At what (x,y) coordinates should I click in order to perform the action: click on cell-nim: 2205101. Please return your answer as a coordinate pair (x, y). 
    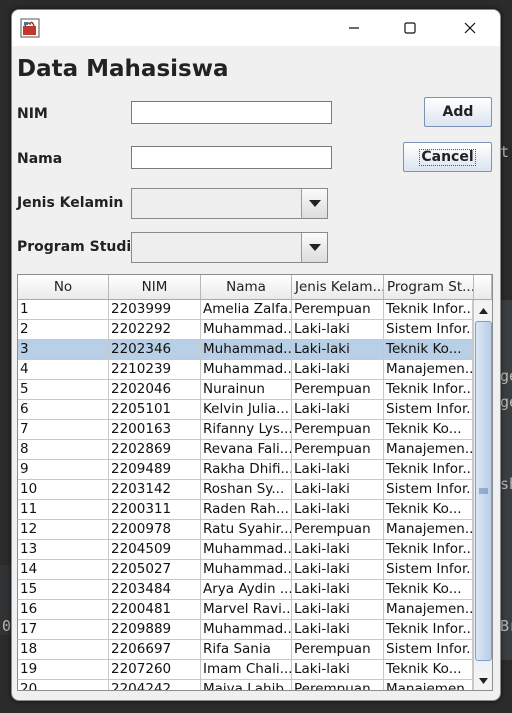
    Looking at the image, I should click on (155, 410).